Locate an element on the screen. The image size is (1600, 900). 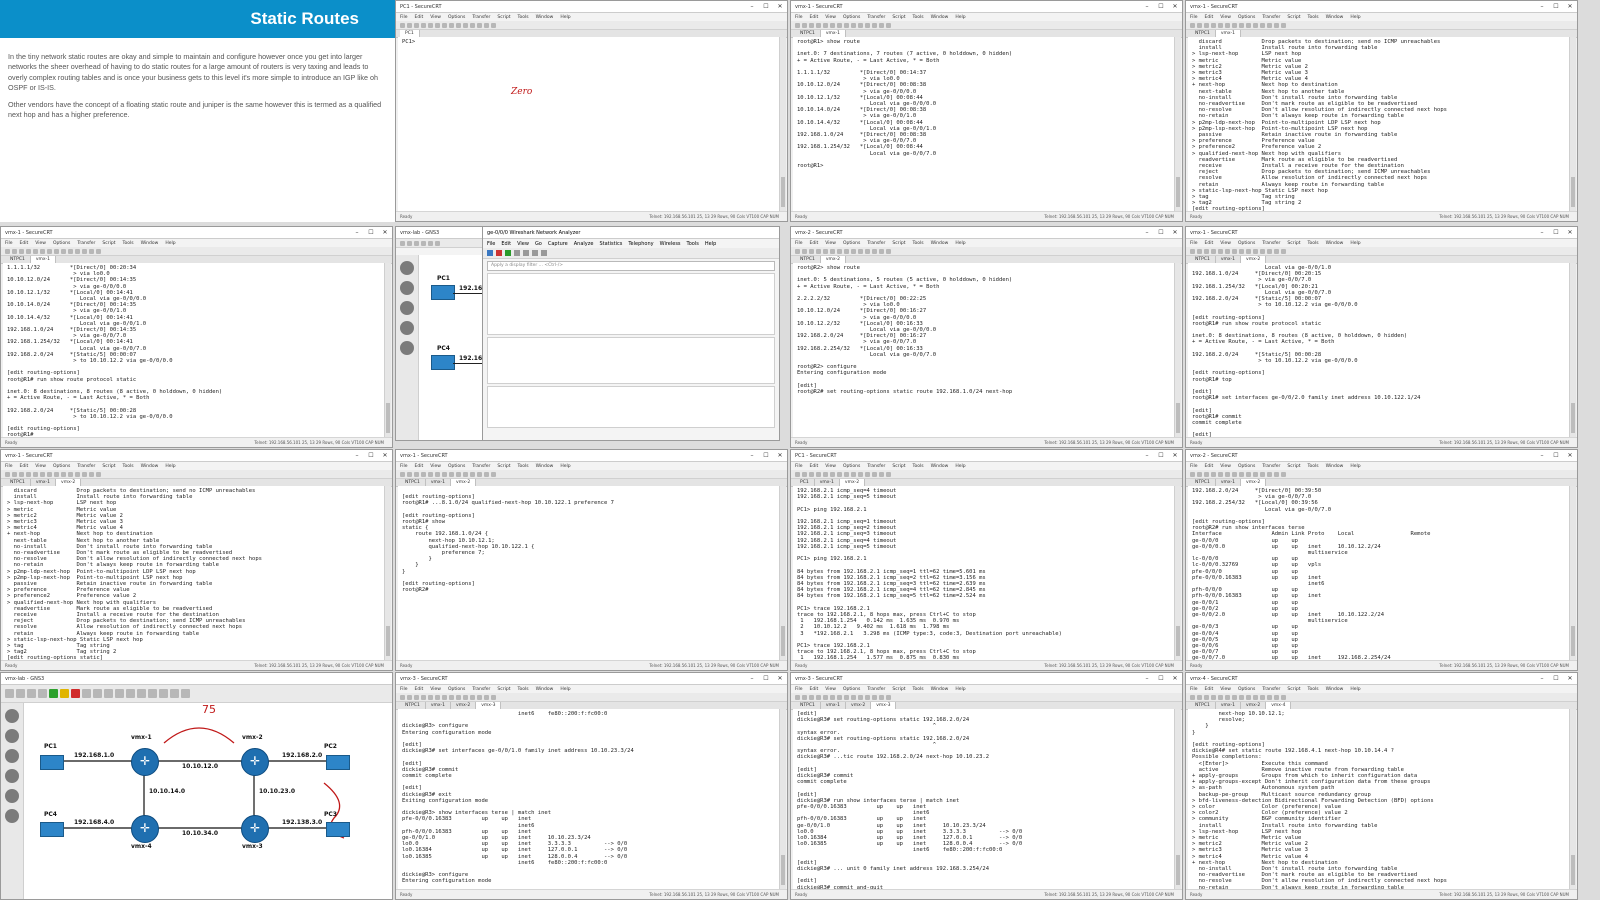
packet-details is located at coordinates (631, 360).